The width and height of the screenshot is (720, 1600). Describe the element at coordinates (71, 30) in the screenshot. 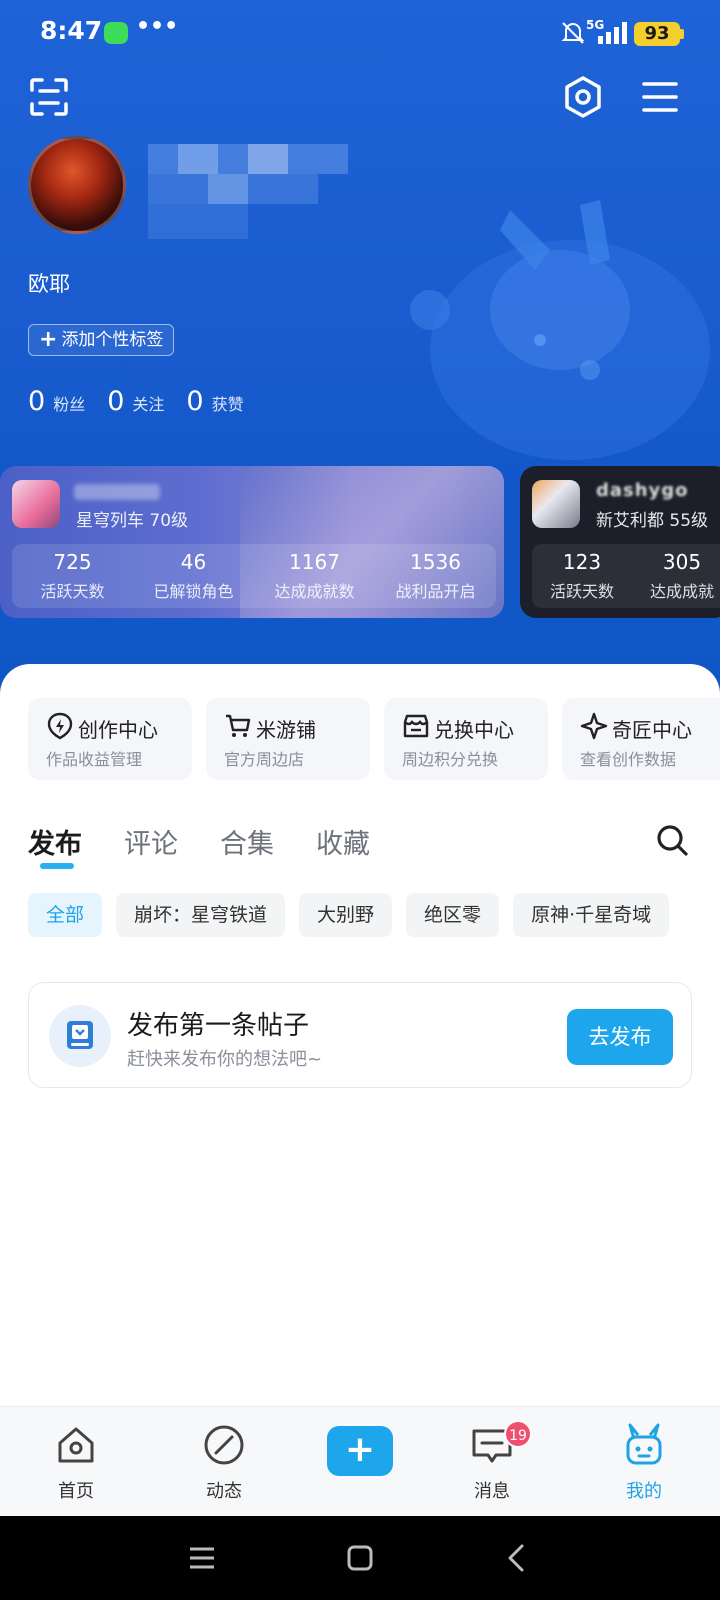

I see `status-time: 8:47` at that location.